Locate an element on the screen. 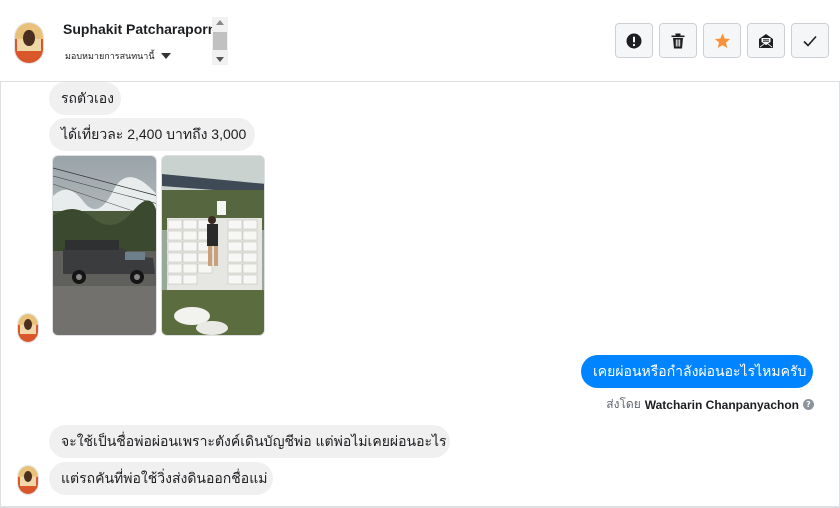 Image resolution: width=840 pixels, height=508 pixels. trash-icon is located at coordinates (678, 40).